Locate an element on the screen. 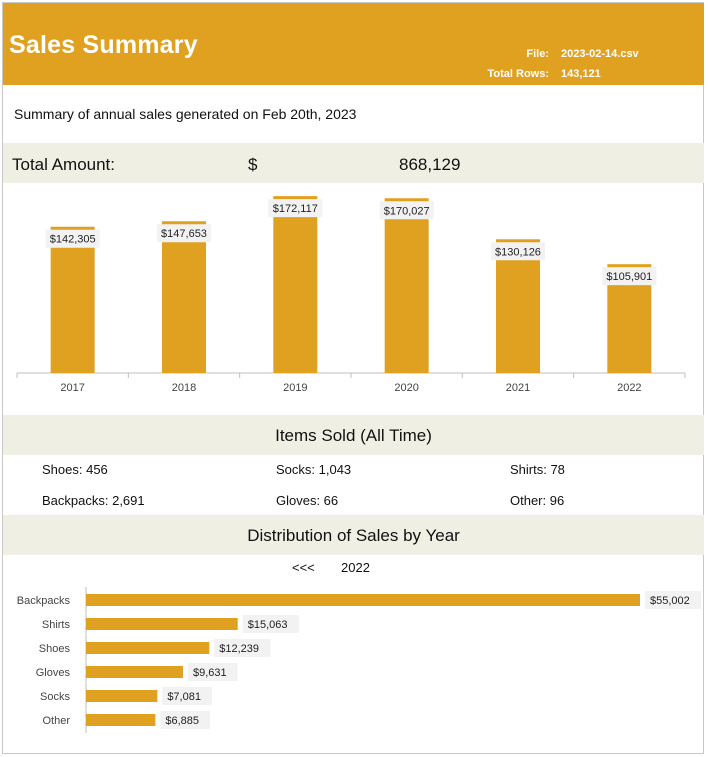  items-sold-band: Items Sold (All Time) is located at coordinates (353, 435).